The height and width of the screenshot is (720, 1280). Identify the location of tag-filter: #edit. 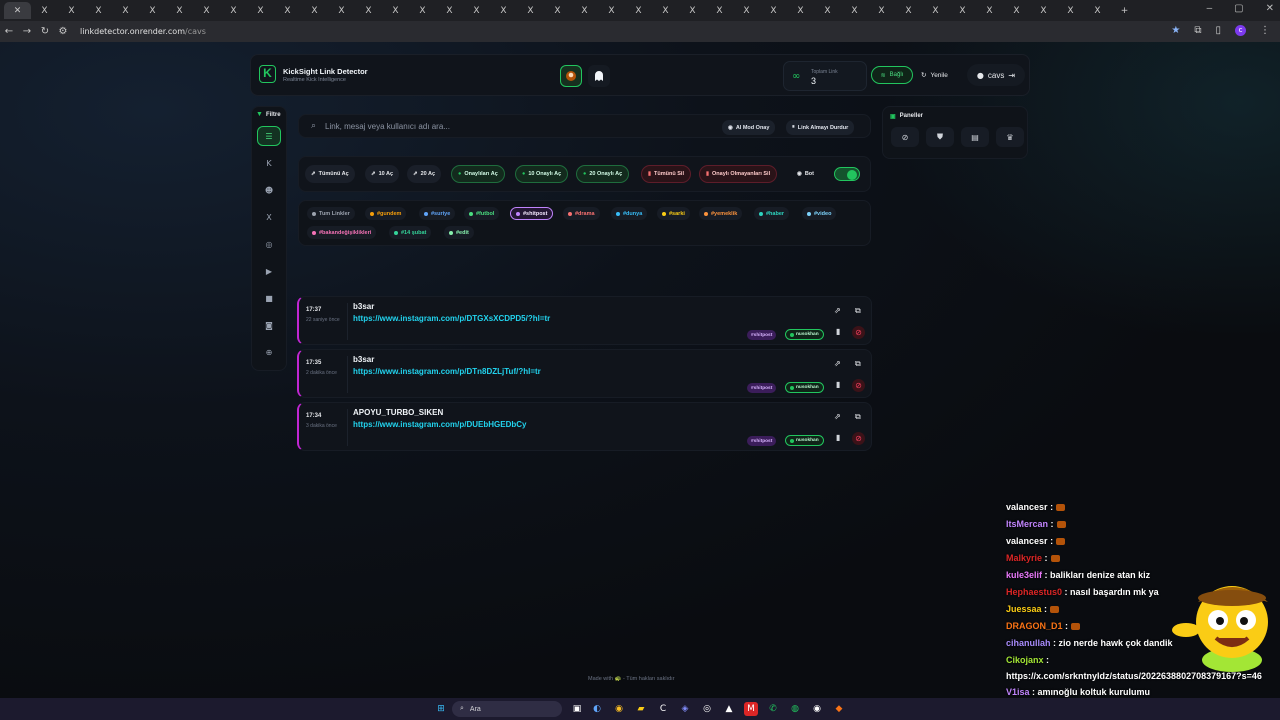
(459, 232).